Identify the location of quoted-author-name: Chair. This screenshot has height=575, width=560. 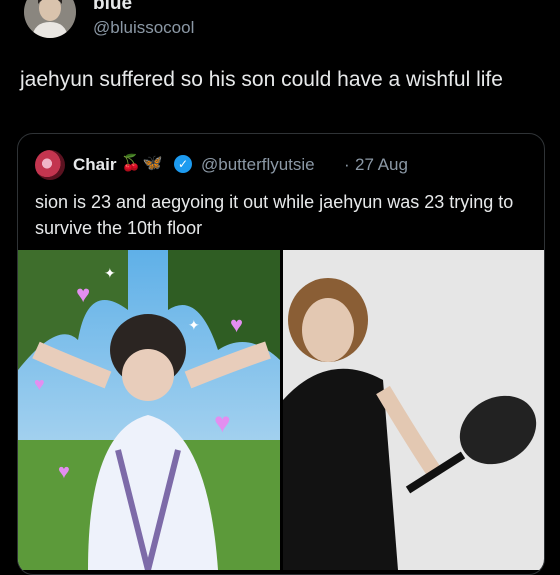
(94, 165).